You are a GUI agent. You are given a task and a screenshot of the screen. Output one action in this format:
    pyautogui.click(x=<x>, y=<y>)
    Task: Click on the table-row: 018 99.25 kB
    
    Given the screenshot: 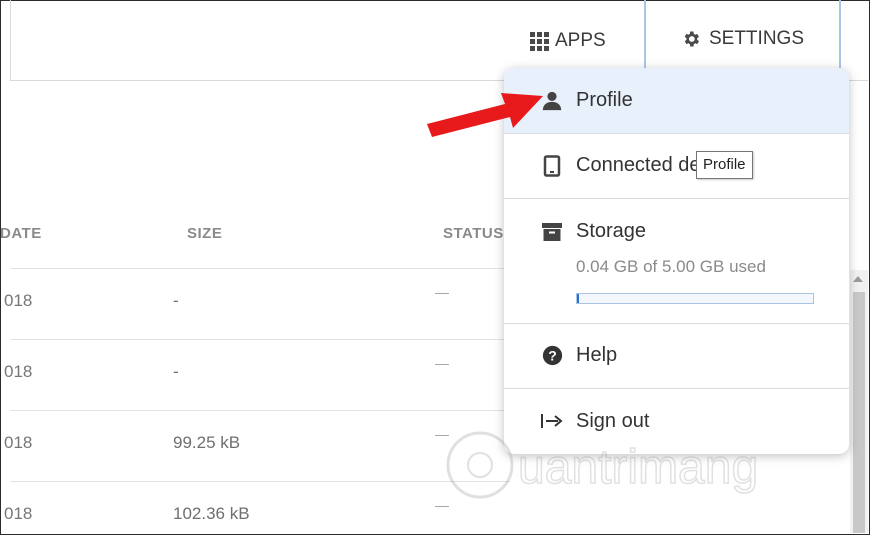 What is the action you would take?
    pyautogui.click(x=257, y=446)
    